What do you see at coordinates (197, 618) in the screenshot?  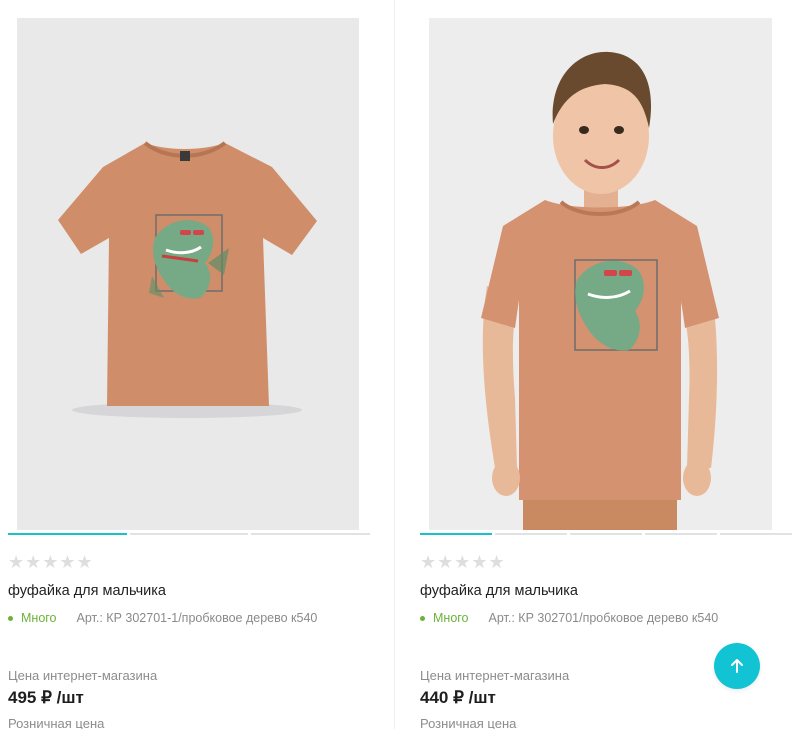 I see `article-number: Арт.: КР 302701-1/пробковое дерево к540` at bounding box center [197, 618].